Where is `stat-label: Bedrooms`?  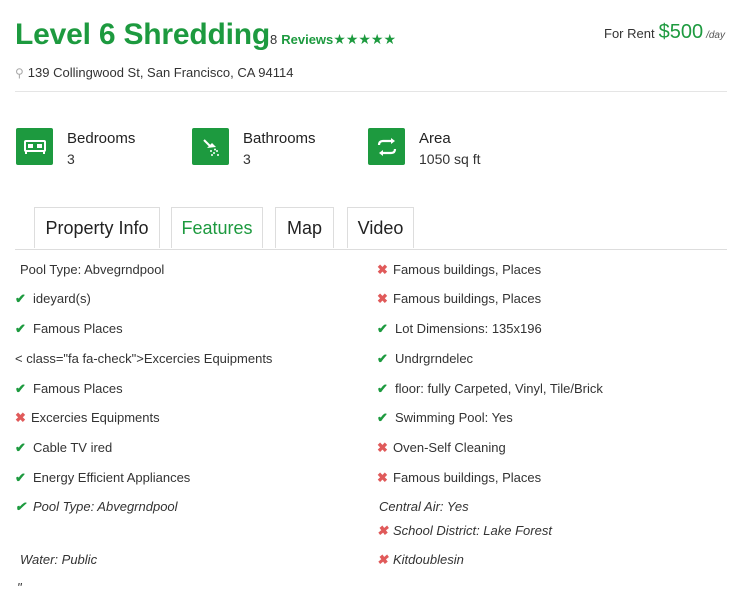
stat-label: Bedrooms is located at coordinates (101, 138).